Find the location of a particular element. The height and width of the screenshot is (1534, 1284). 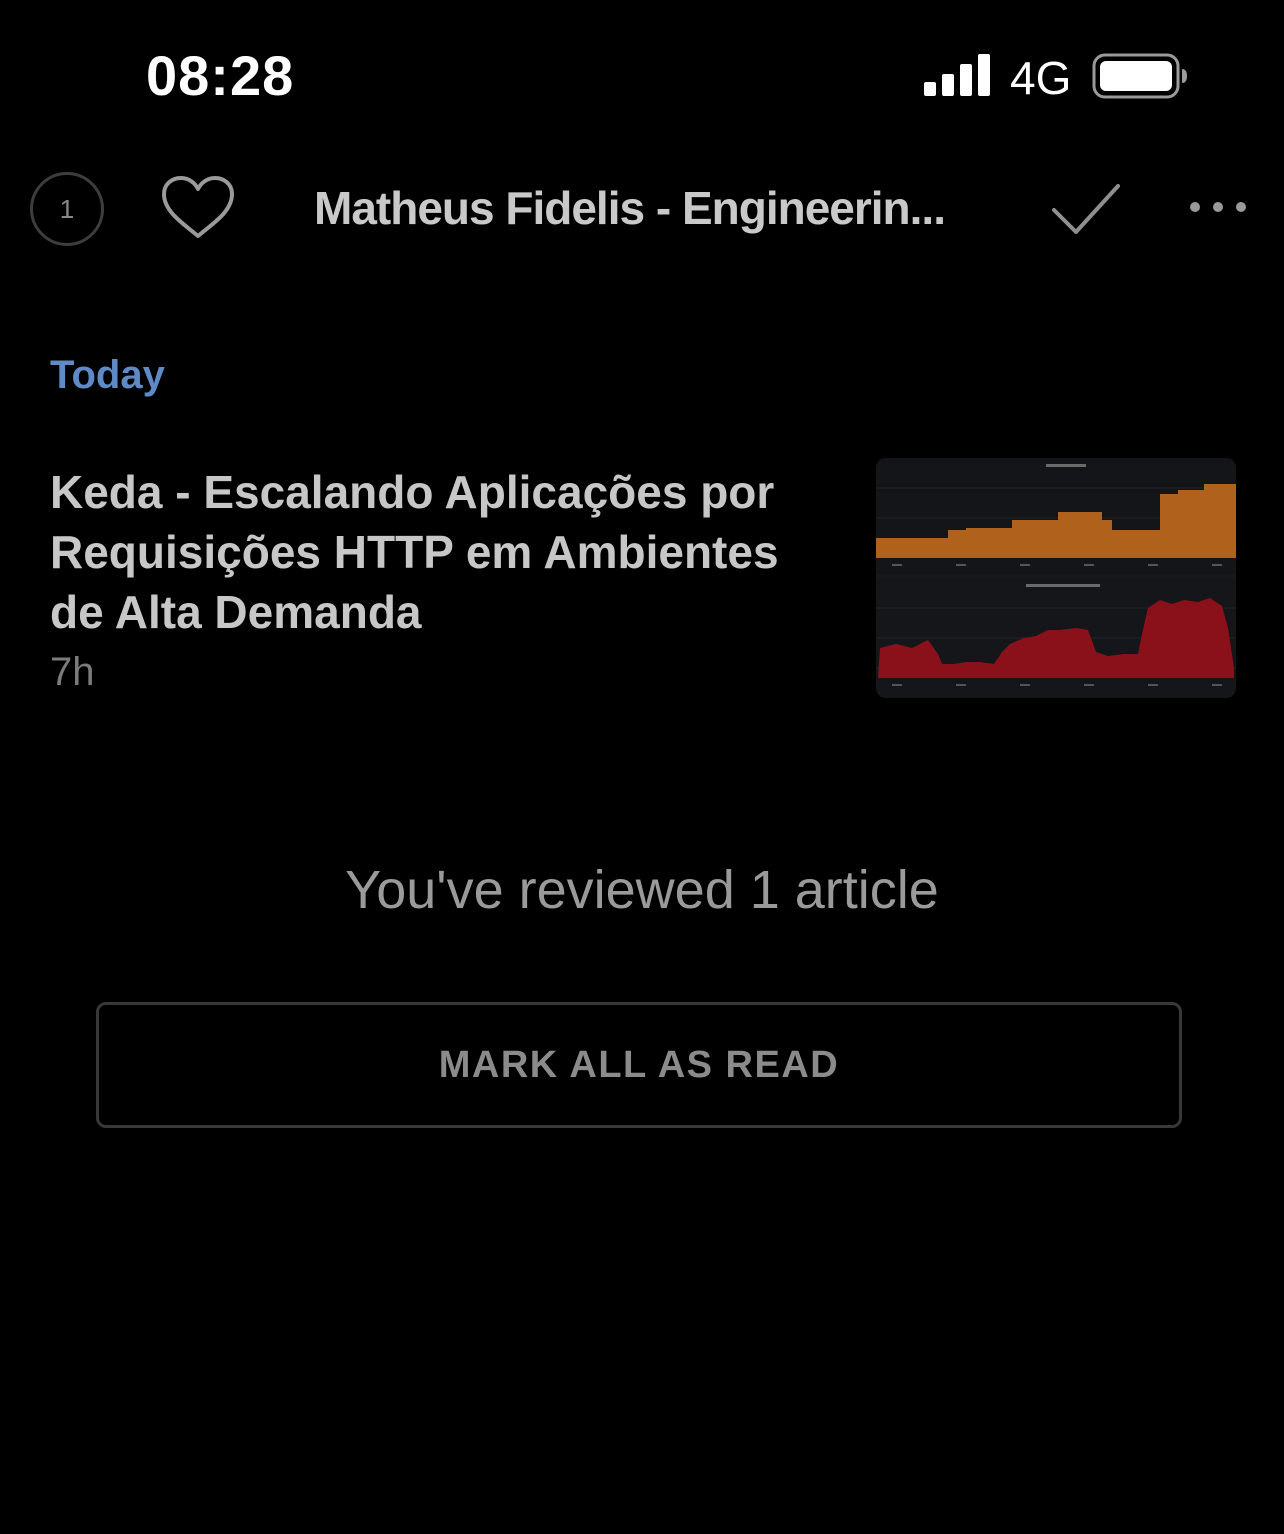

heart-icon is located at coordinates (198, 207).